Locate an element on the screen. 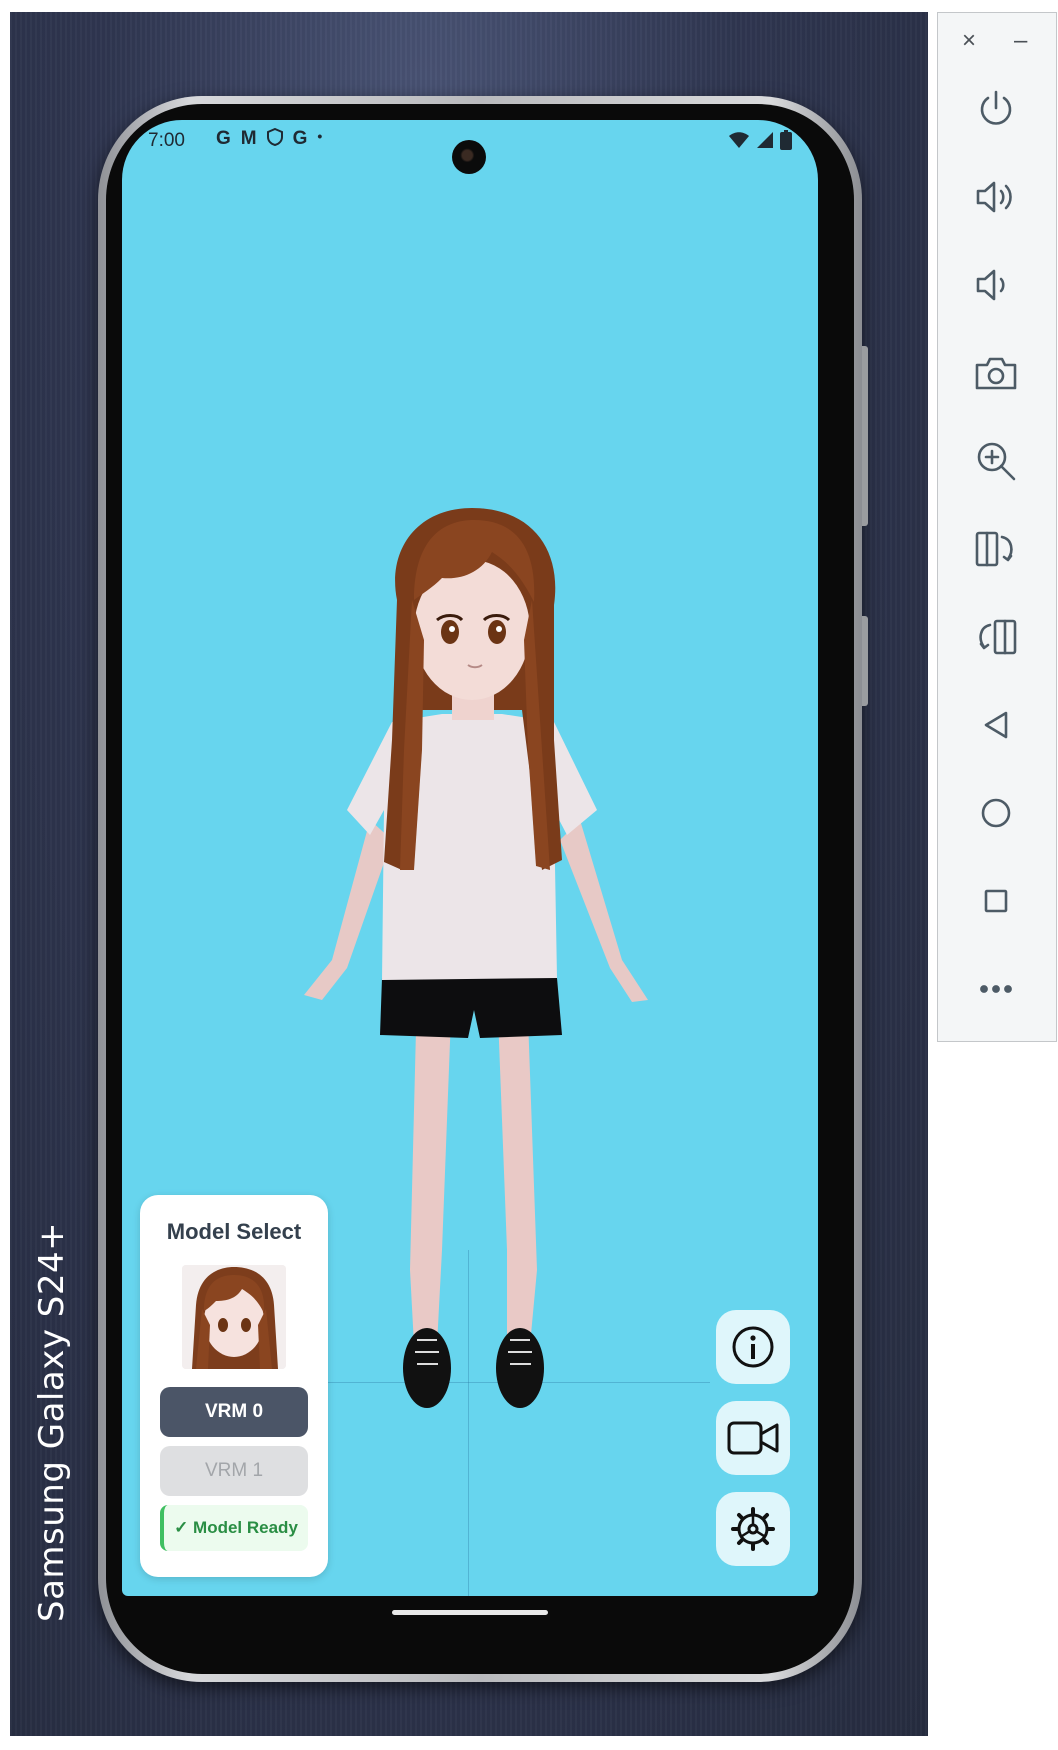  volume-down-button is located at coordinates (996, 285).